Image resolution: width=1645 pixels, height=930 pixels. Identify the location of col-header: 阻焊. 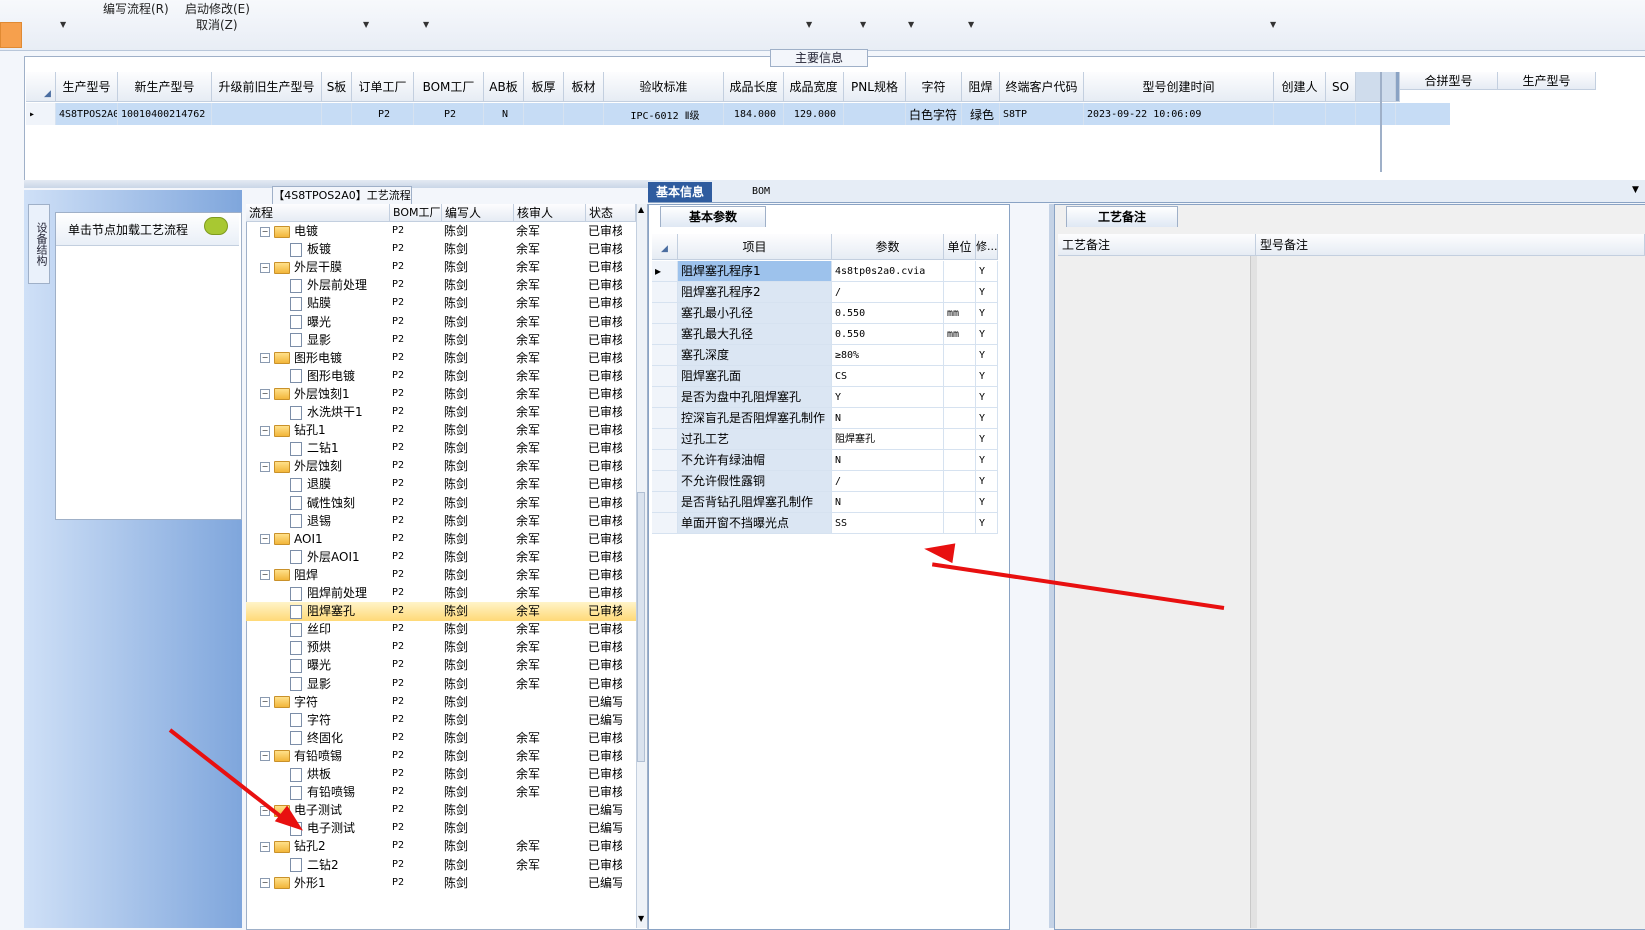
(981, 87).